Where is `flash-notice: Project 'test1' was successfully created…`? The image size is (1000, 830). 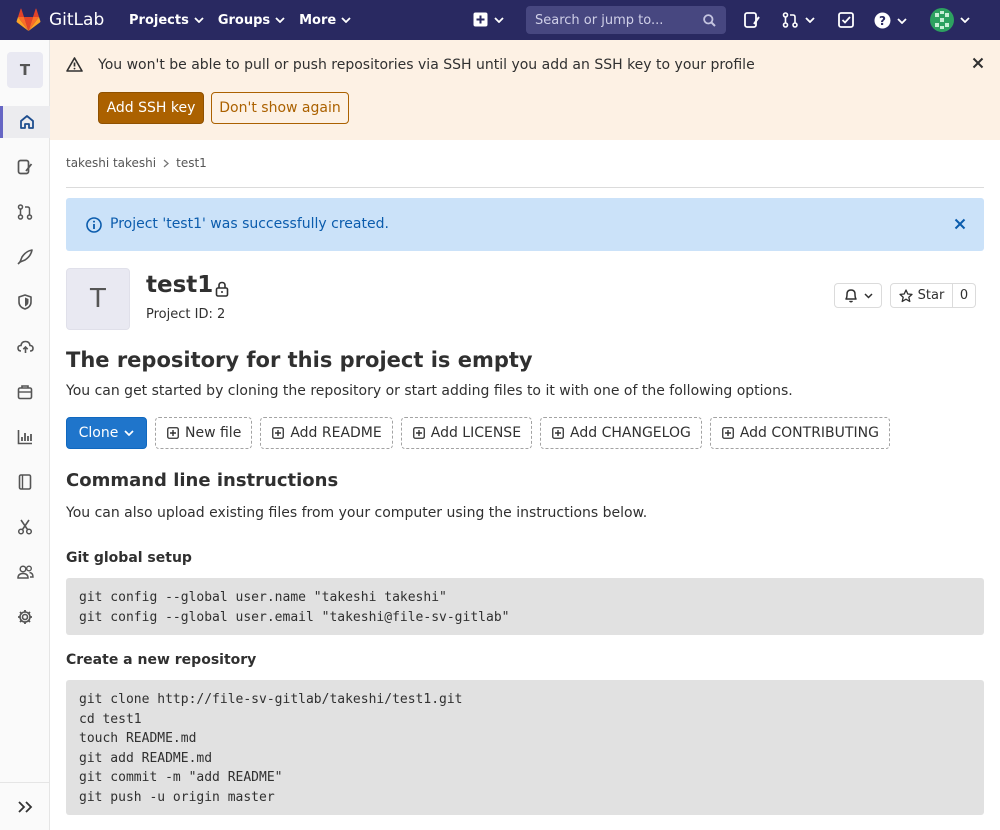
flash-notice: Project 'test1' was successfully created… is located at coordinates (525, 224).